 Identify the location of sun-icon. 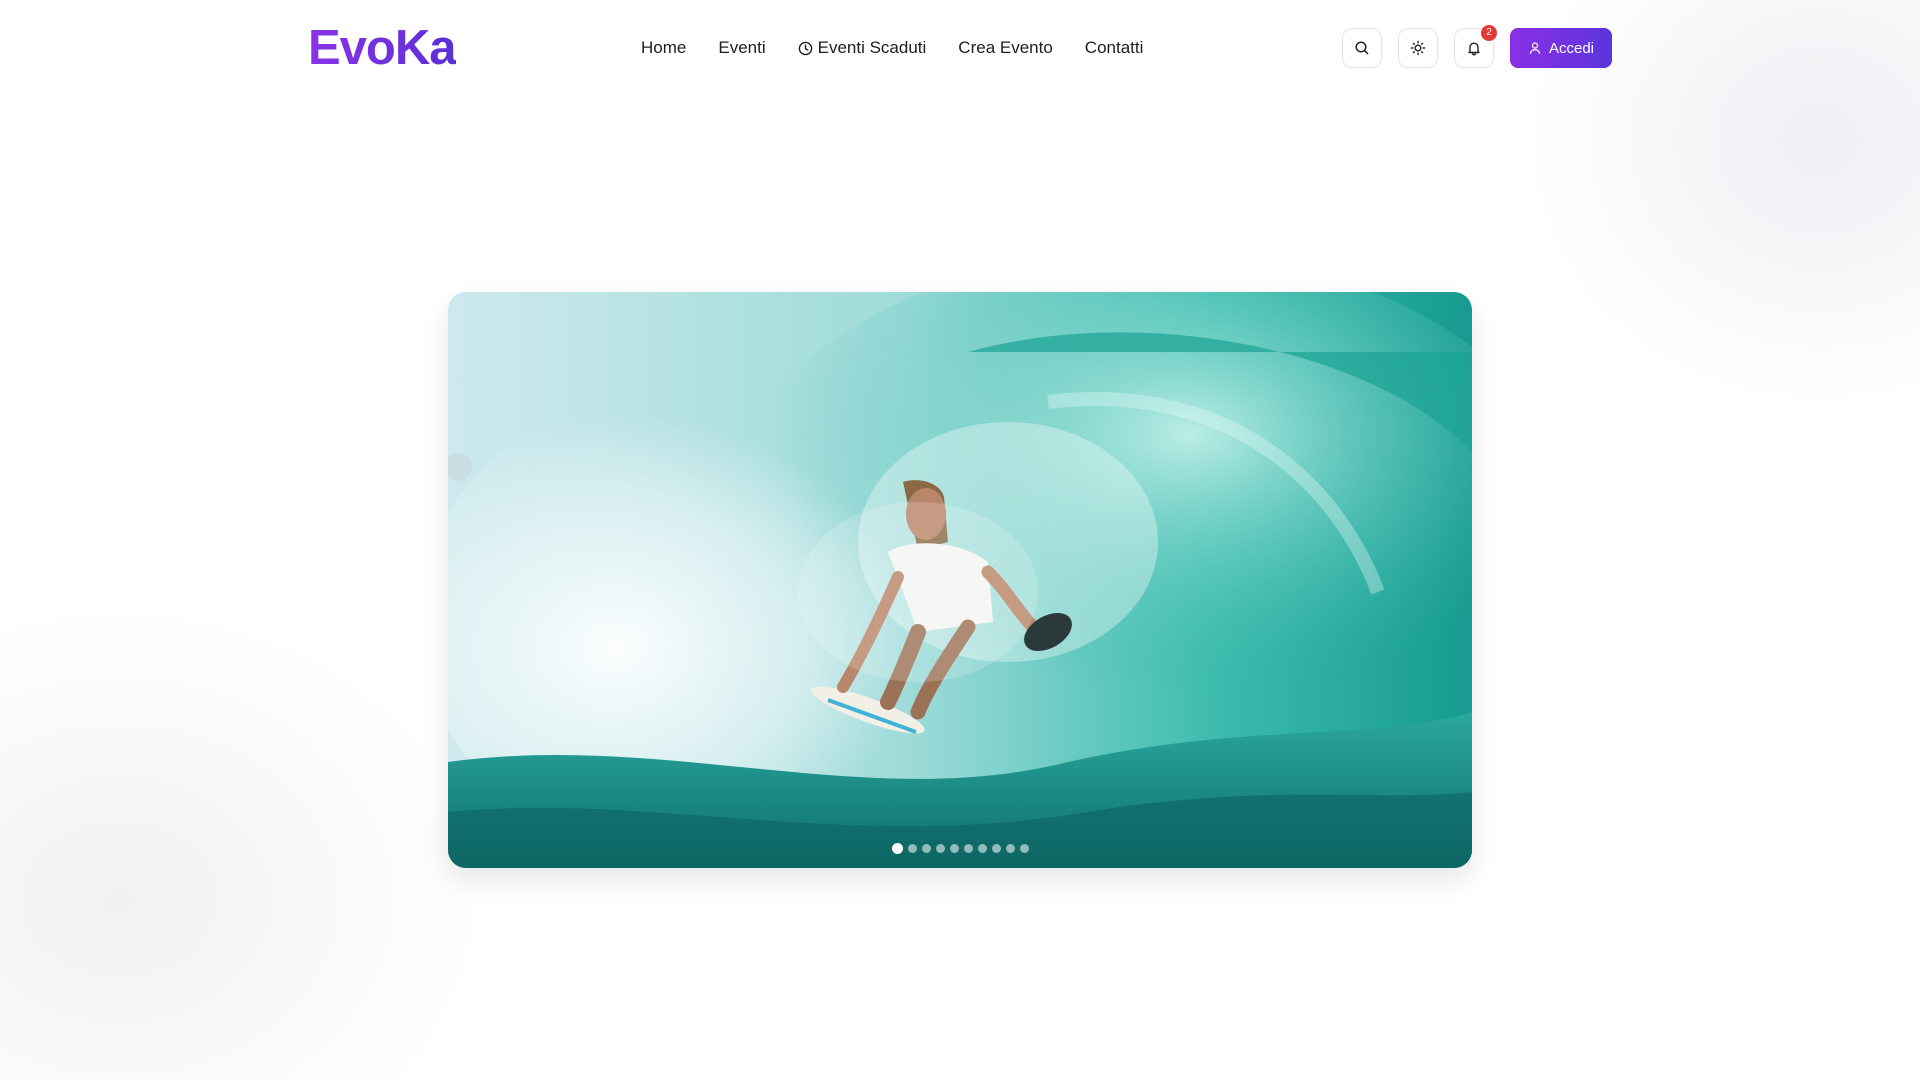
(1418, 48).